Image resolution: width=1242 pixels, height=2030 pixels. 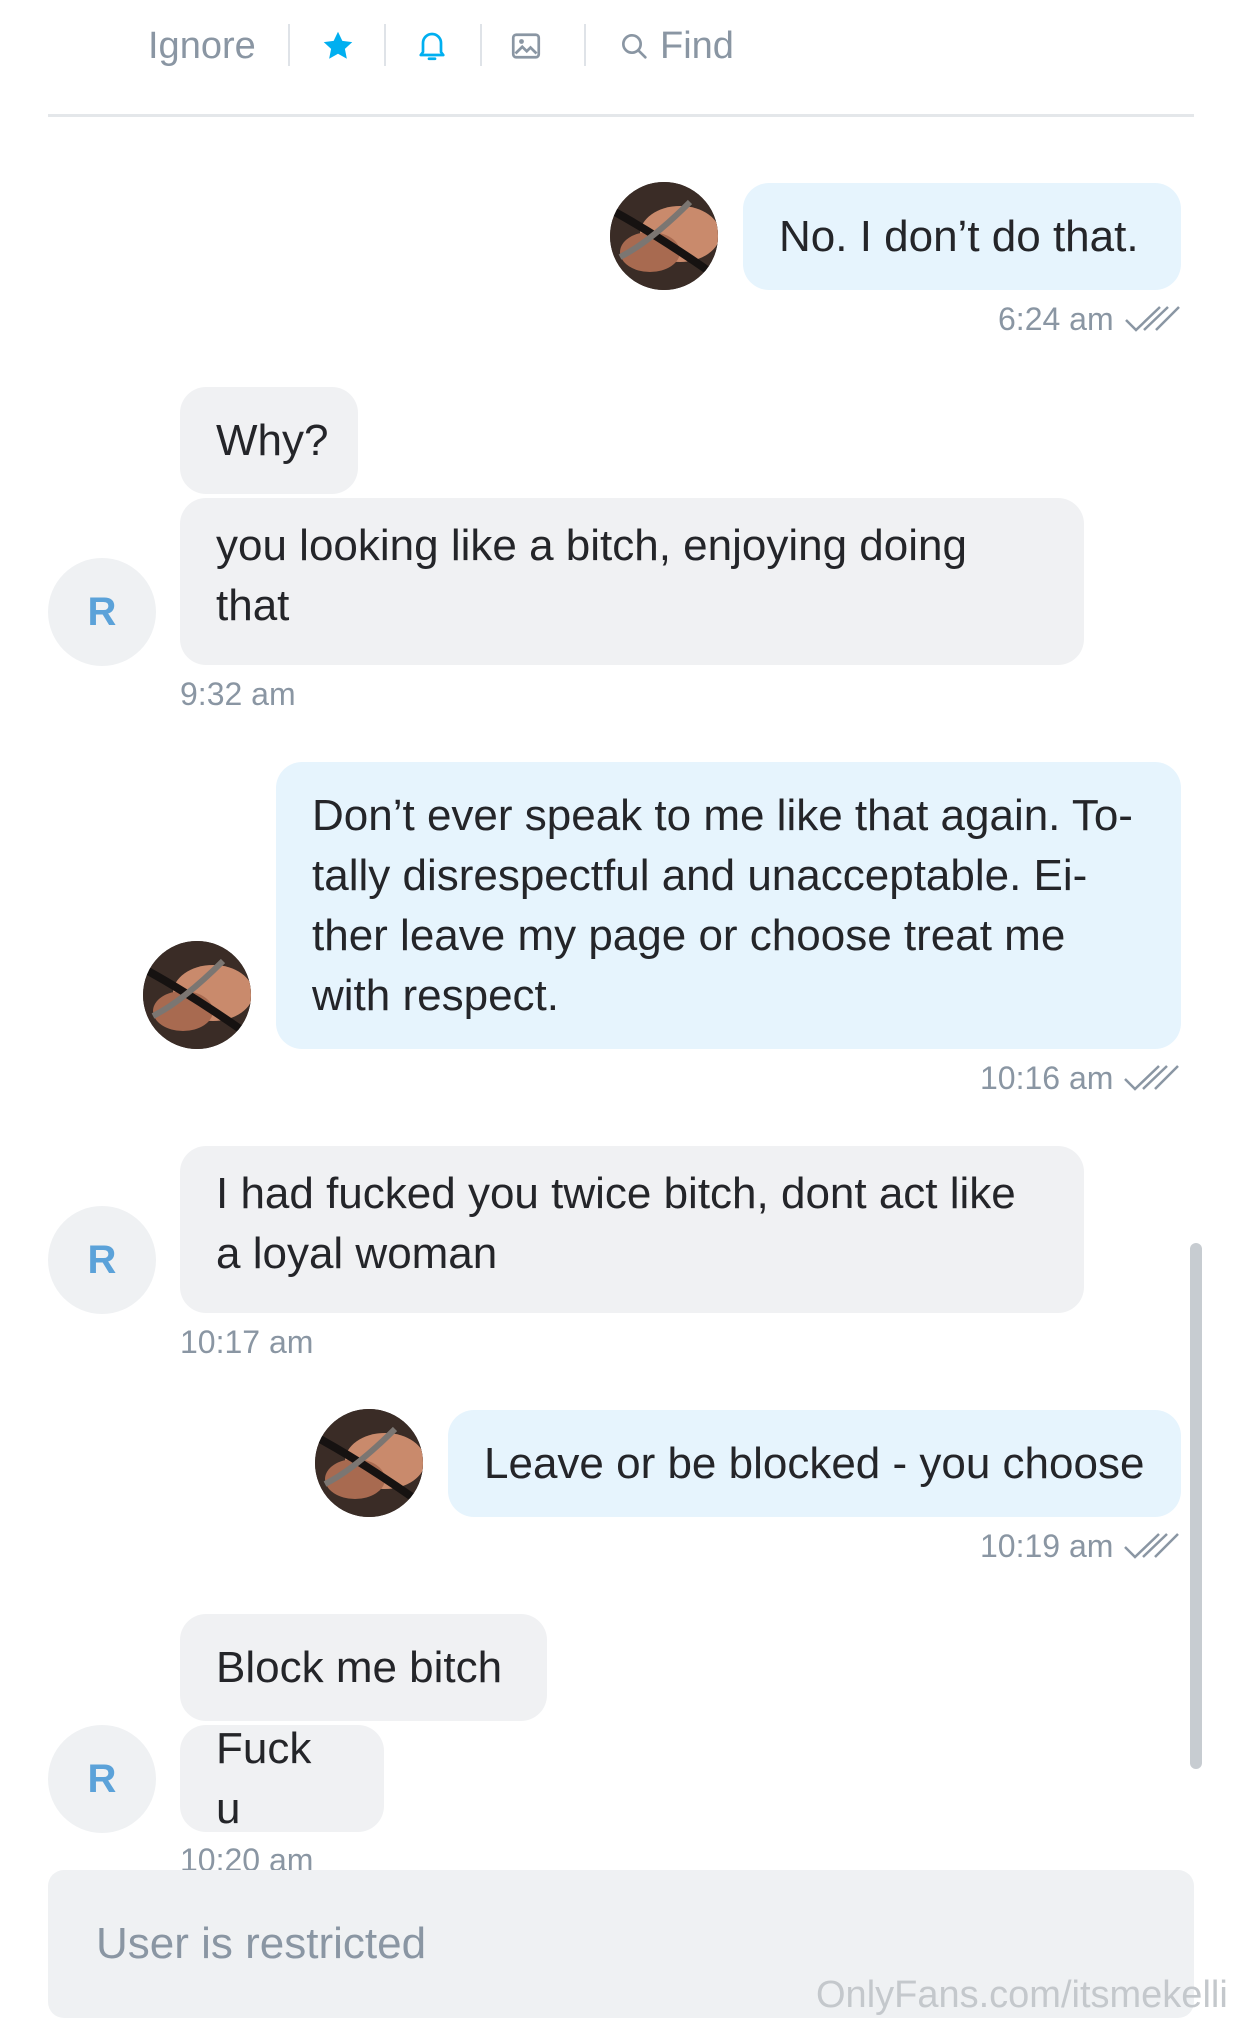 I want to click on message-bubble-incoming: Block me bitch, so click(x=363, y=1667).